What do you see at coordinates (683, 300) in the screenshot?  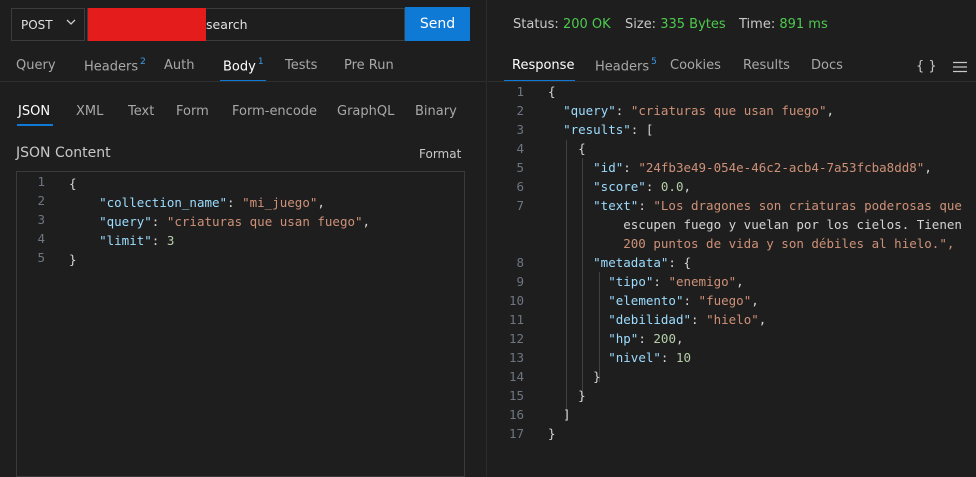 I see `json-line: "elemento": "fuego",` at bounding box center [683, 300].